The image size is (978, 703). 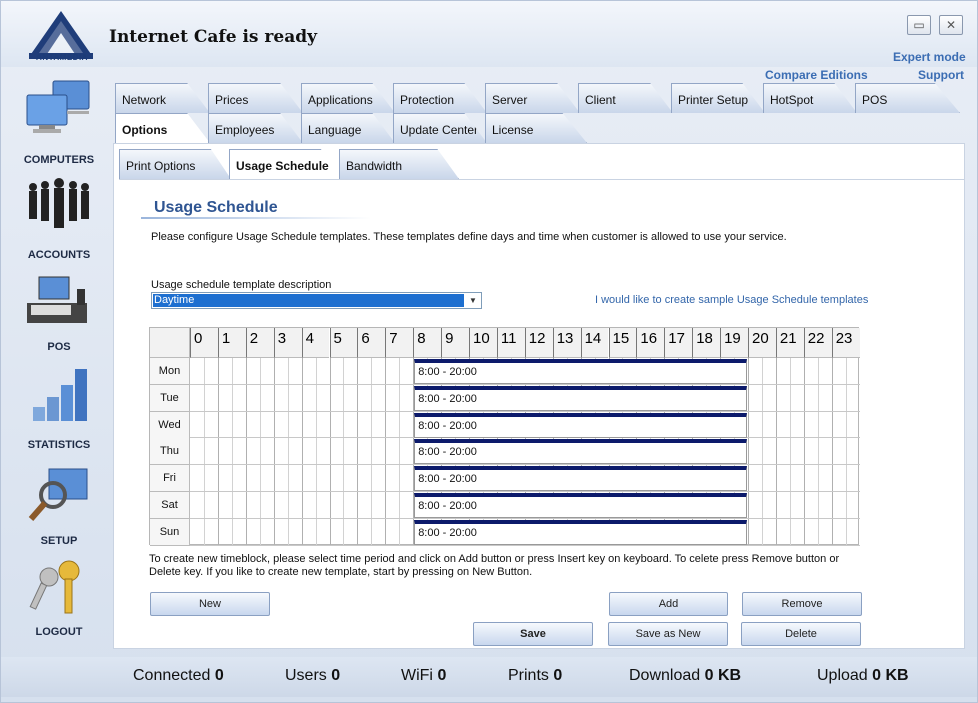 I want to click on compare-editions-link: Compare Editions, so click(x=816, y=75).